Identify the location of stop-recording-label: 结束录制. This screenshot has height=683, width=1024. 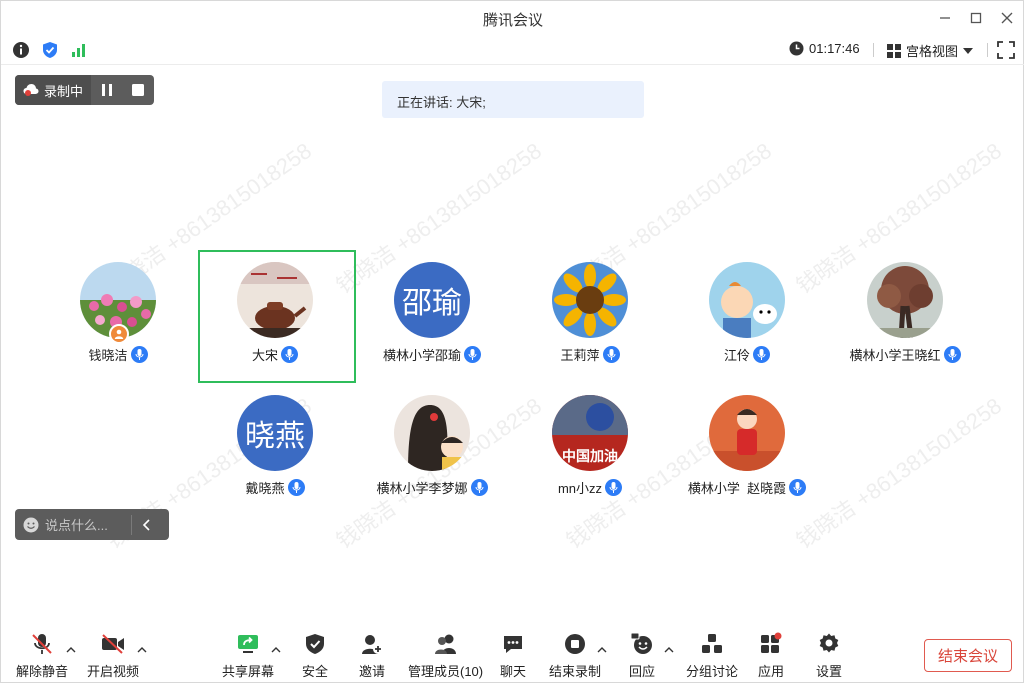
(575, 671).